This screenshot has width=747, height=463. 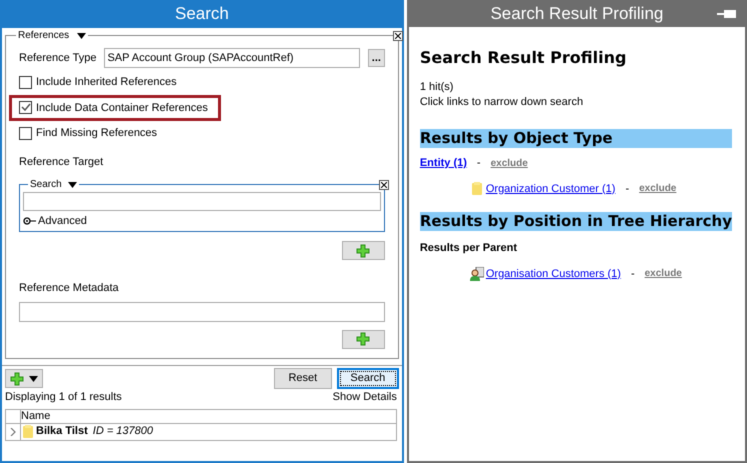 I want to click on metadata-field, so click(x=202, y=312).